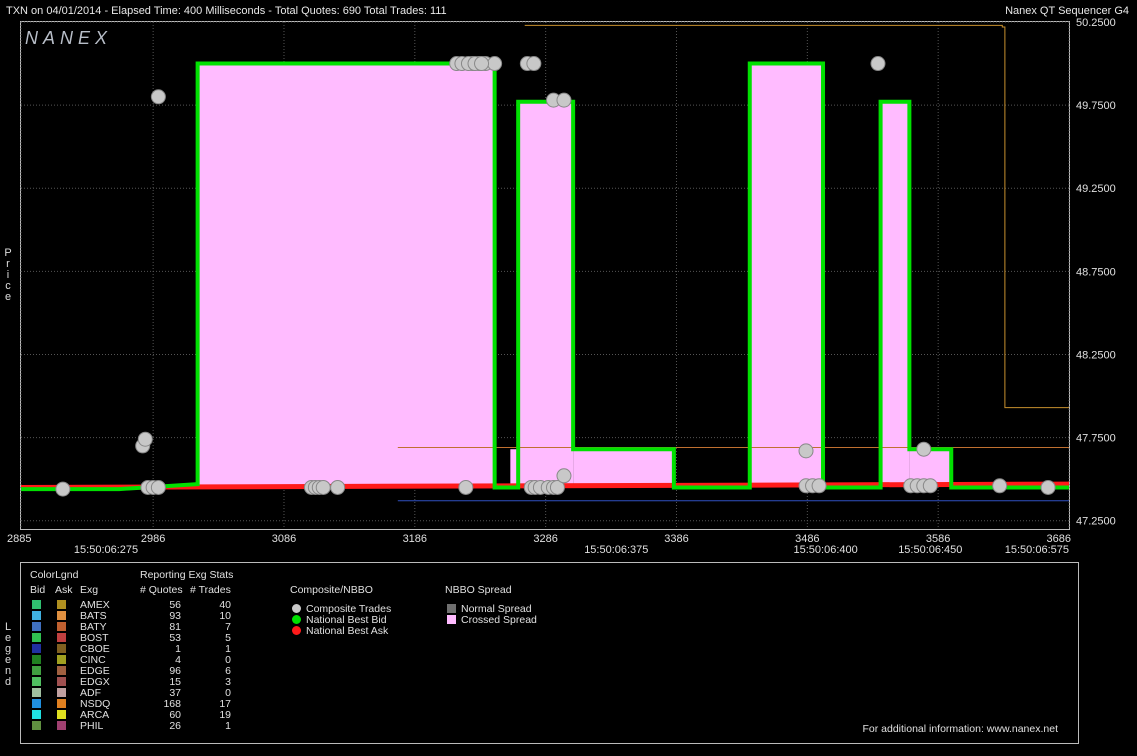  I want to click on time-label: 15:50:06:375, so click(616, 550).